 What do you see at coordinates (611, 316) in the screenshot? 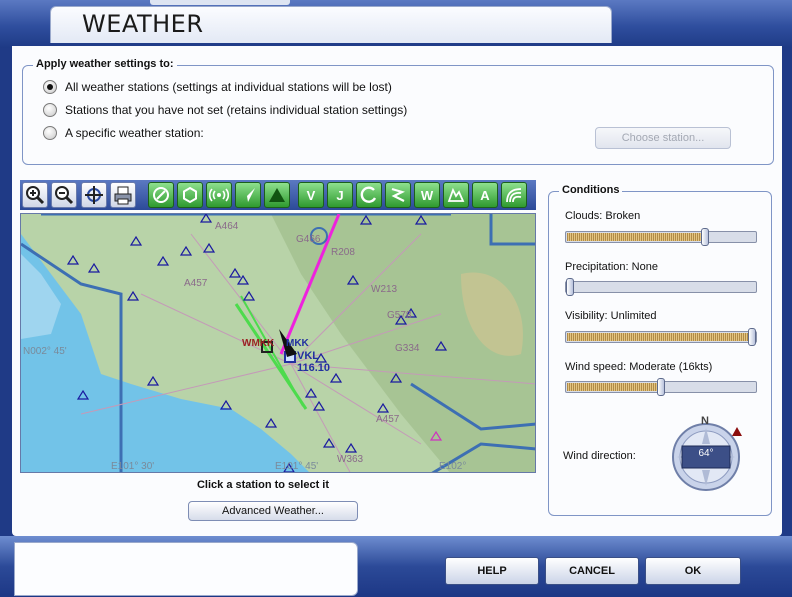
I see `visibility-label: Visibility: Unlimited` at bounding box center [611, 316].